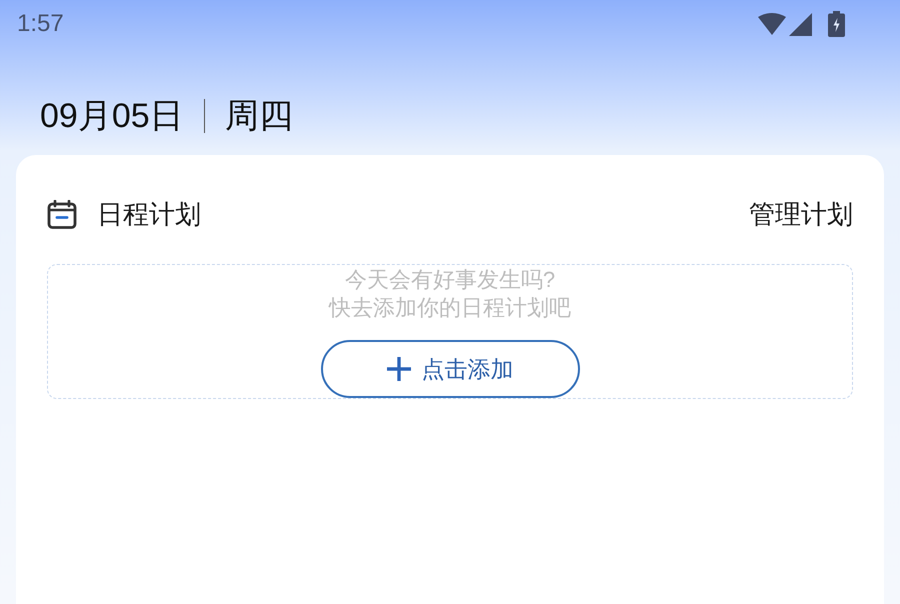  Describe the element at coordinates (40, 24) in the screenshot. I see `status-time: 1:57` at that location.